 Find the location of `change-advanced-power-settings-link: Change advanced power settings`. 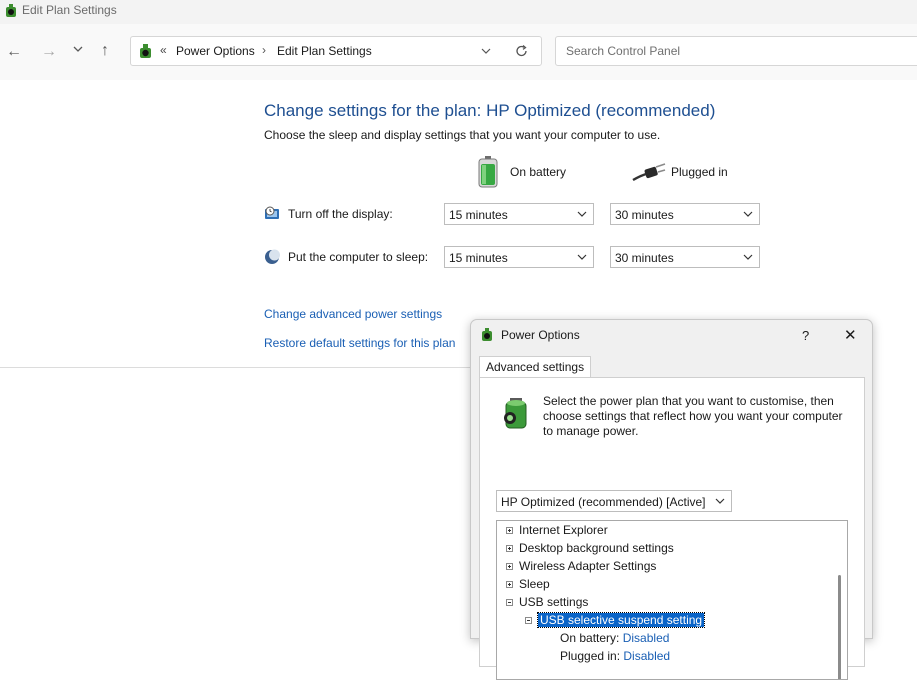

change-advanced-power-settings-link: Change advanced power settings is located at coordinates (353, 314).